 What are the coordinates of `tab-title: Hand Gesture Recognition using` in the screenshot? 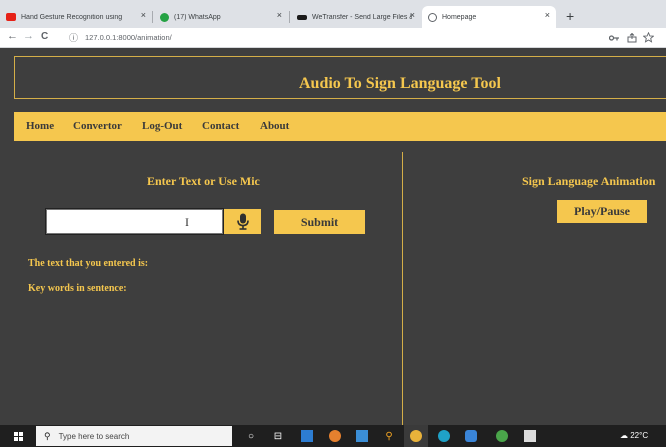 It's located at (72, 17).